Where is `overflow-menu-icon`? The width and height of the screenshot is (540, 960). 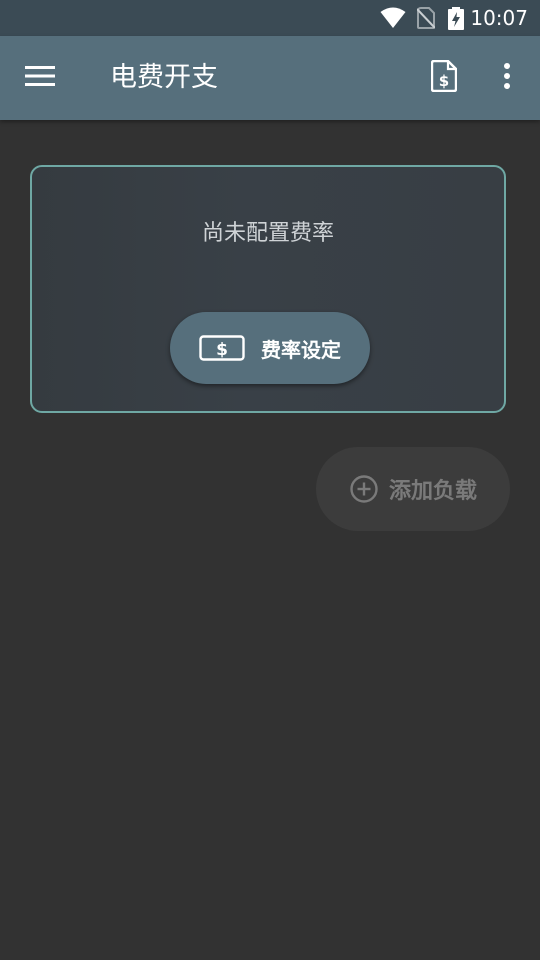 overflow-menu-icon is located at coordinates (507, 78).